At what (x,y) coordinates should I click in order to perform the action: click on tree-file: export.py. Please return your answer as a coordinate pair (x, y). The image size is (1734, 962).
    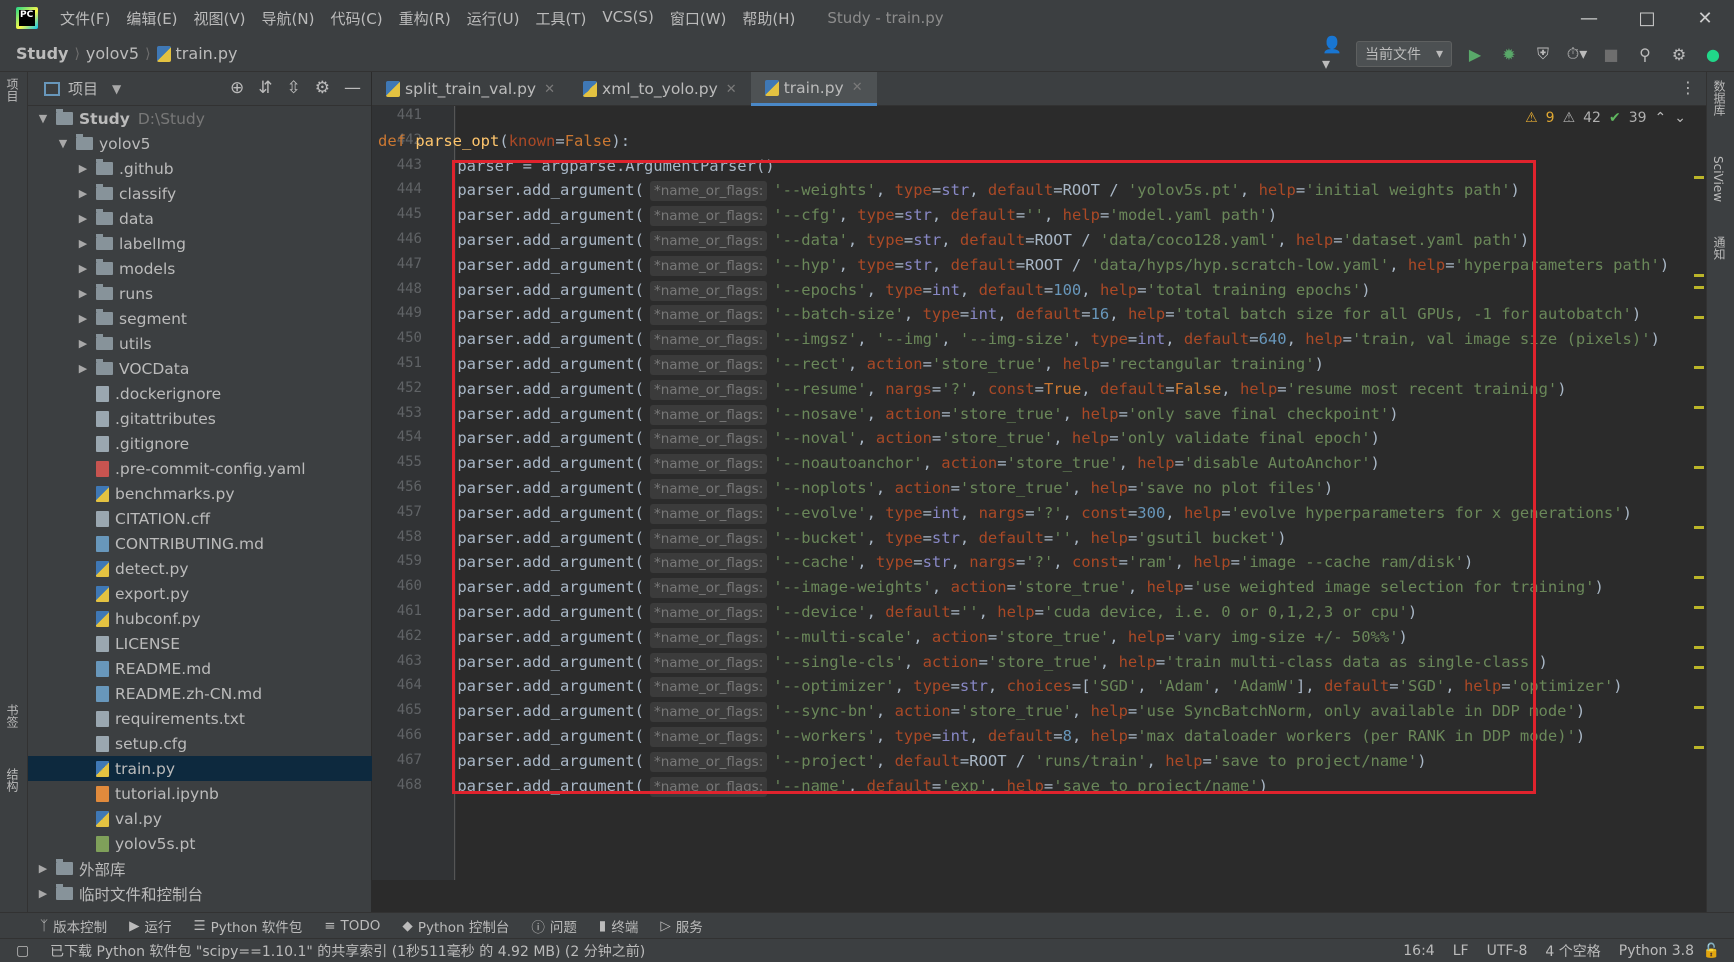
    Looking at the image, I should click on (200, 593).